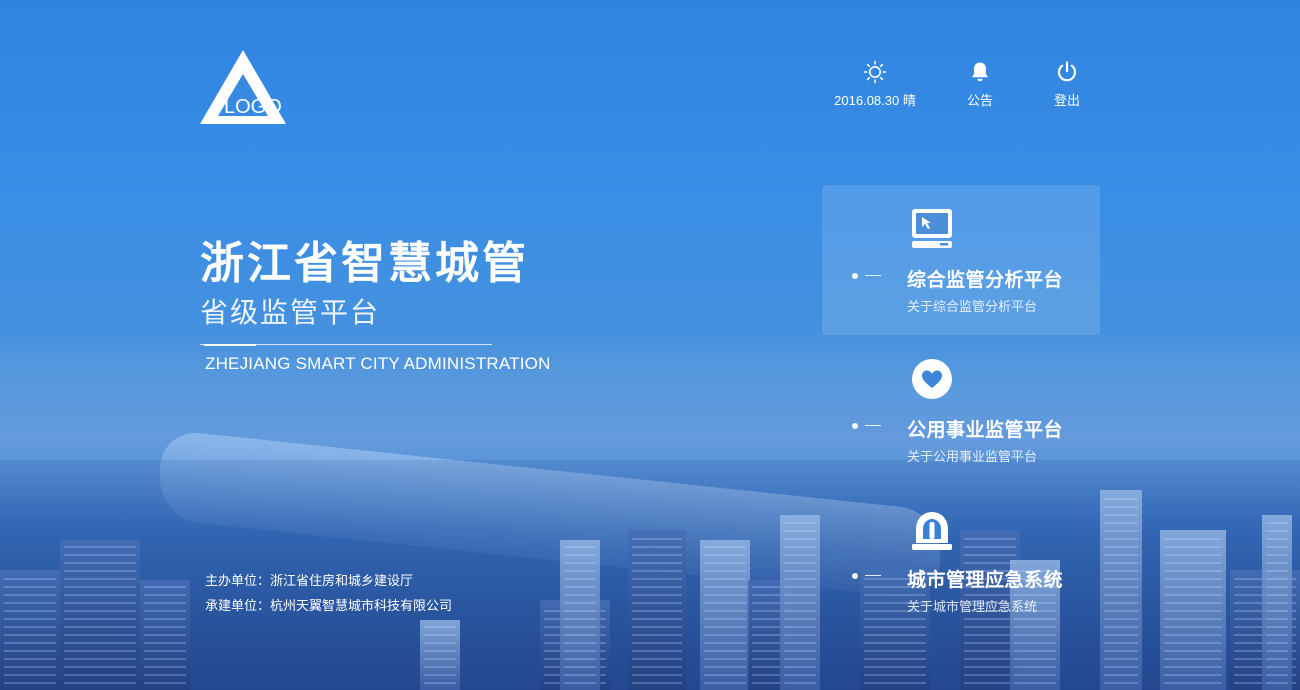  Describe the element at coordinates (980, 84) in the screenshot. I see `notice-button: 公告` at that location.